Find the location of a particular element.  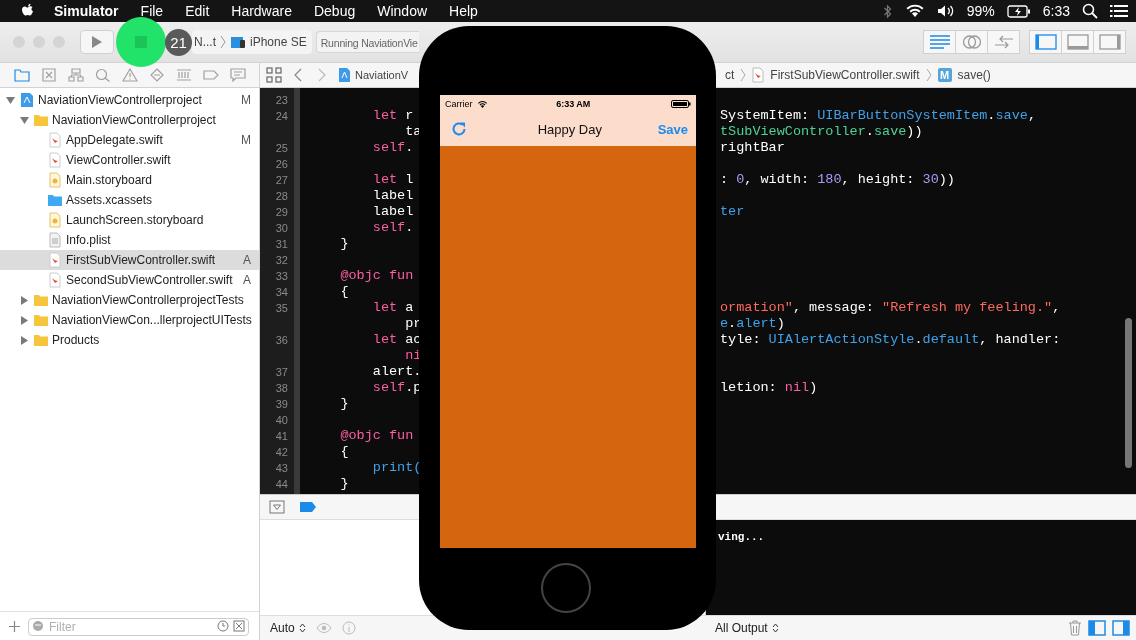

line-number: 40 is located at coordinates (281, 420).